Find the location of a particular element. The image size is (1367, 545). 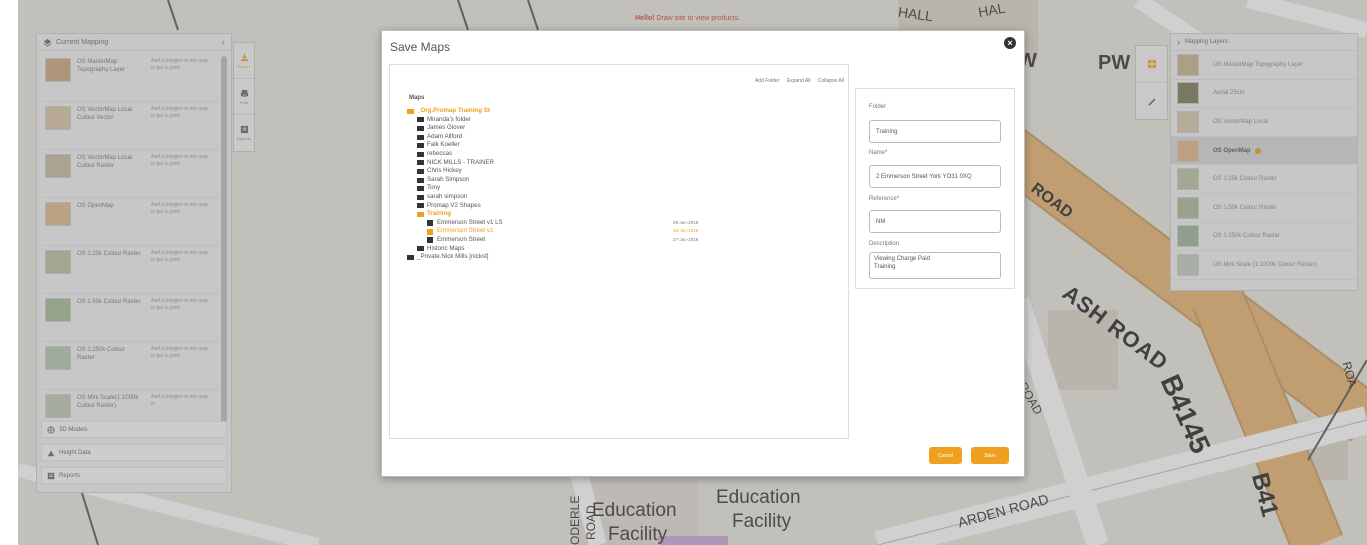

tree-folder-item: Historic Maps is located at coordinates (557, 249).